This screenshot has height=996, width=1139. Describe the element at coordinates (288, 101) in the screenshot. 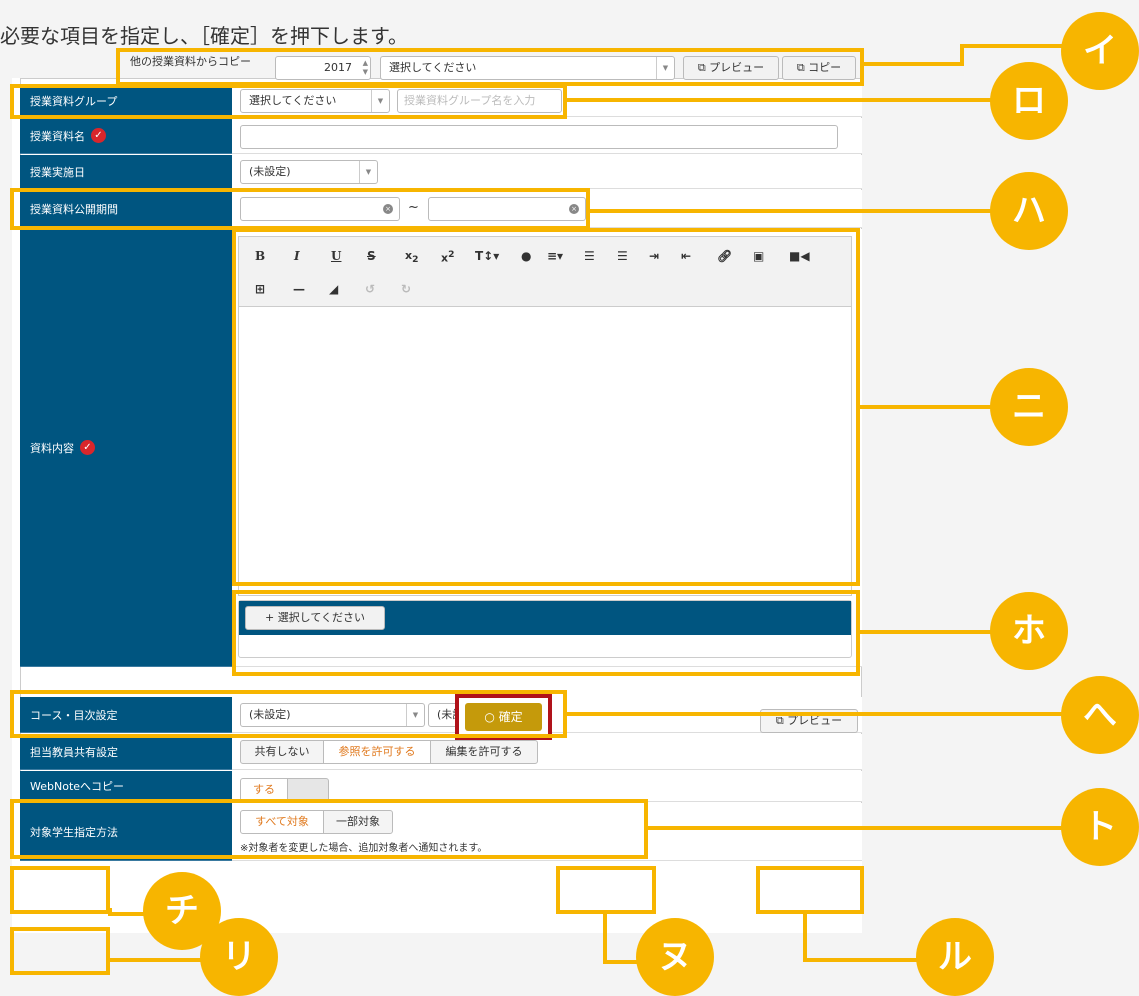

I see `callout-box-ro` at that location.